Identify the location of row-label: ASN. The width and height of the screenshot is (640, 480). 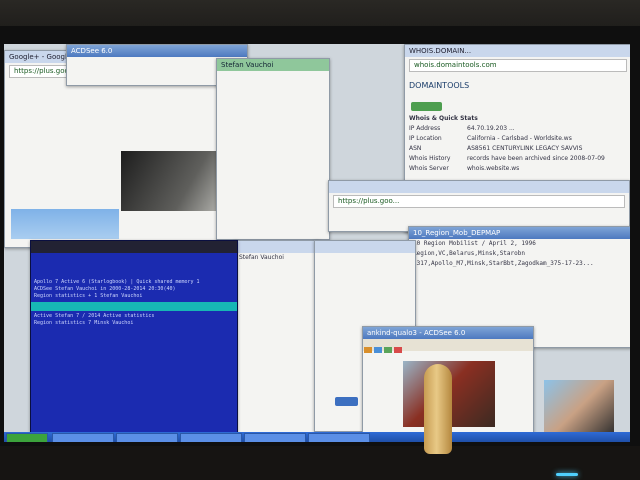
(415, 148).